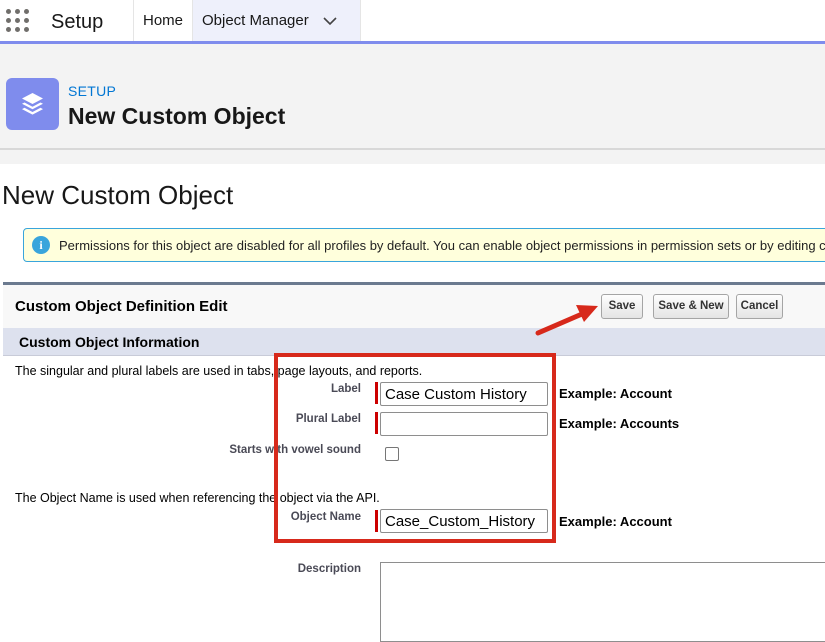  What do you see at coordinates (412, 22) in the screenshot?
I see `global-nav-bar: Setup Home Object Manager` at bounding box center [412, 22].